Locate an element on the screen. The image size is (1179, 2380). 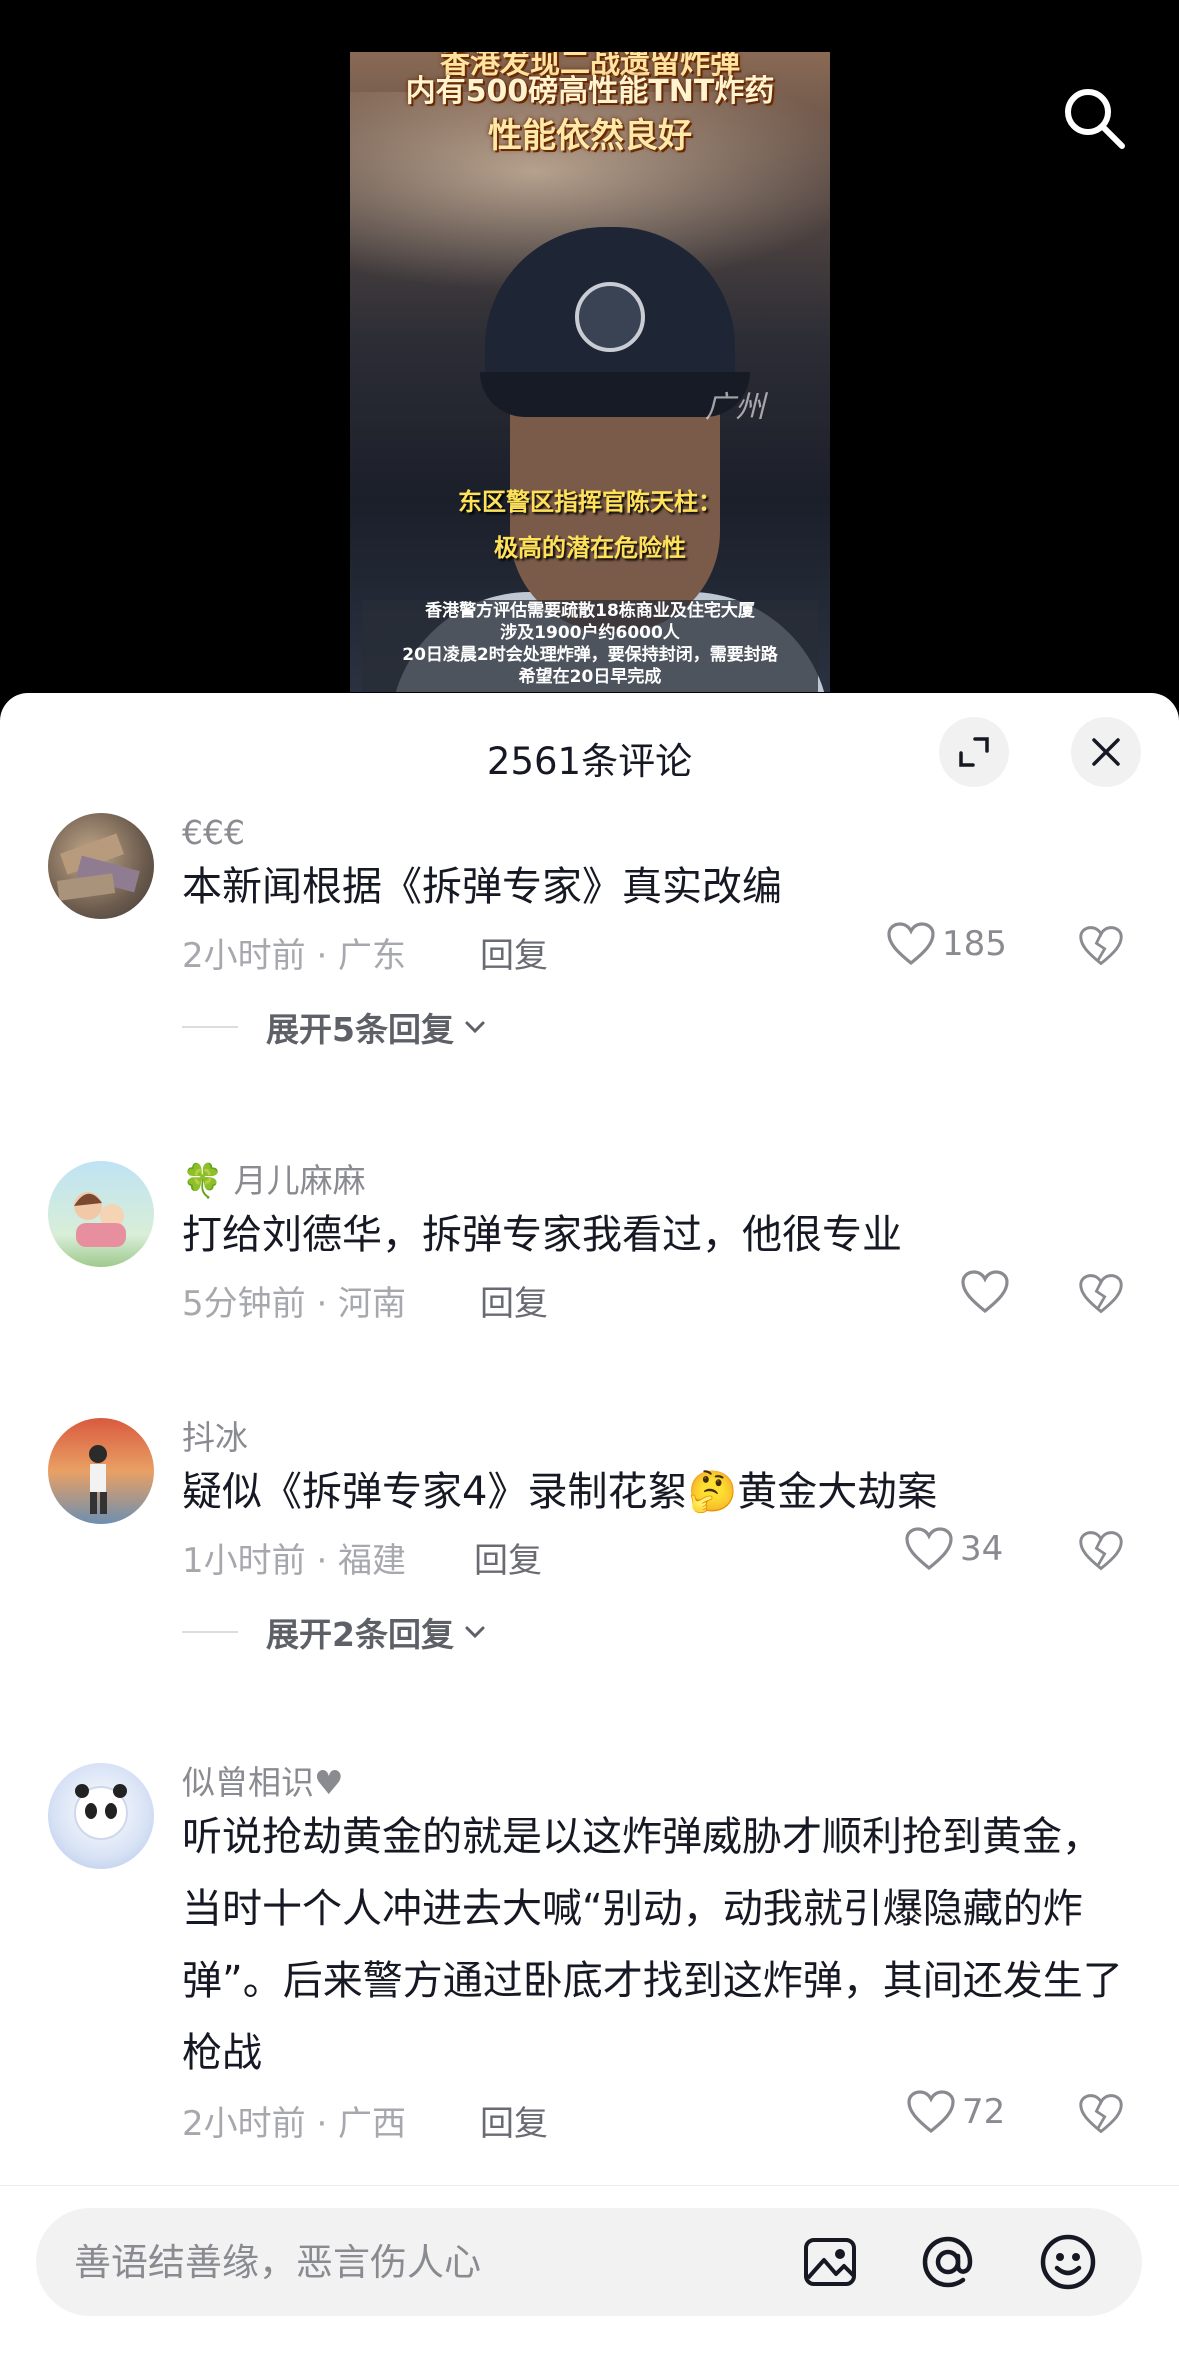
mention-button is located at coordinates (948, 2262).